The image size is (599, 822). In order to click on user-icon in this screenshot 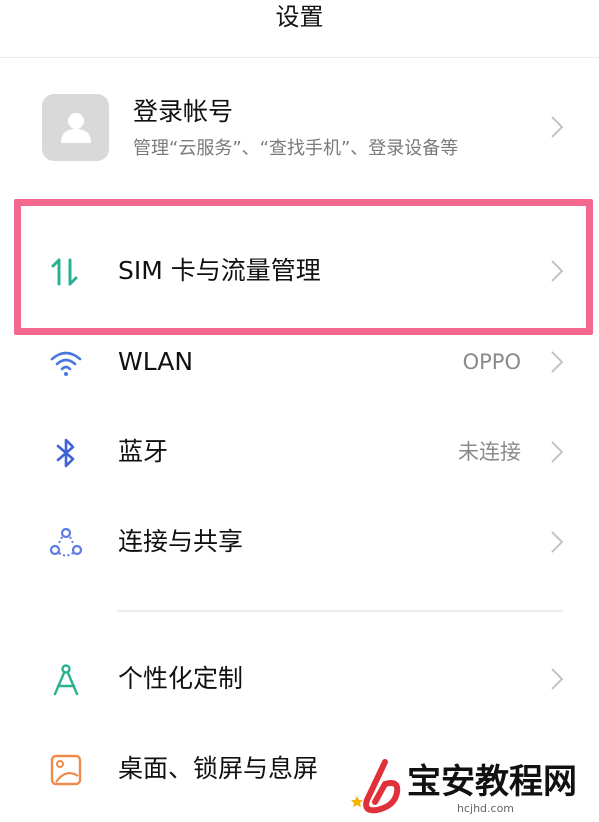, I will do `click(76, 128)`.